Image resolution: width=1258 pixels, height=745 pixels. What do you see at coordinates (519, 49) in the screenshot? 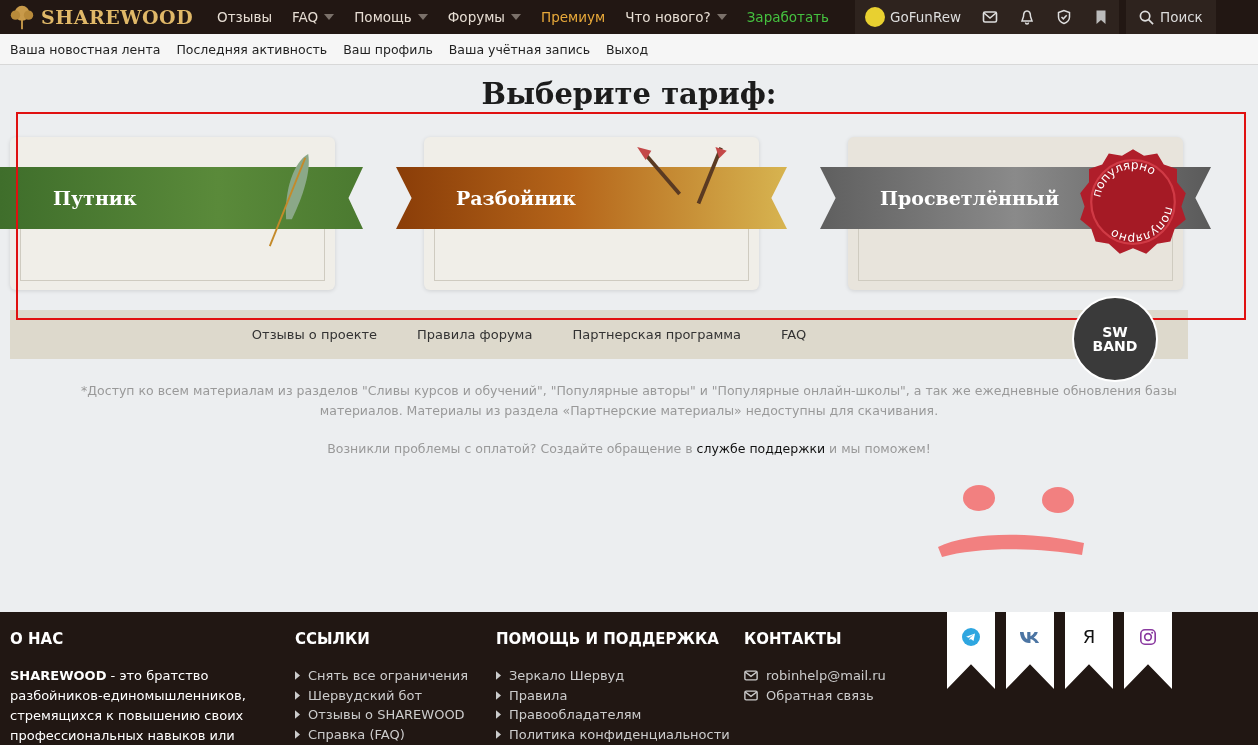
I see `subnav-link: Ваша учётная запись` at bounding box center [519, 49].